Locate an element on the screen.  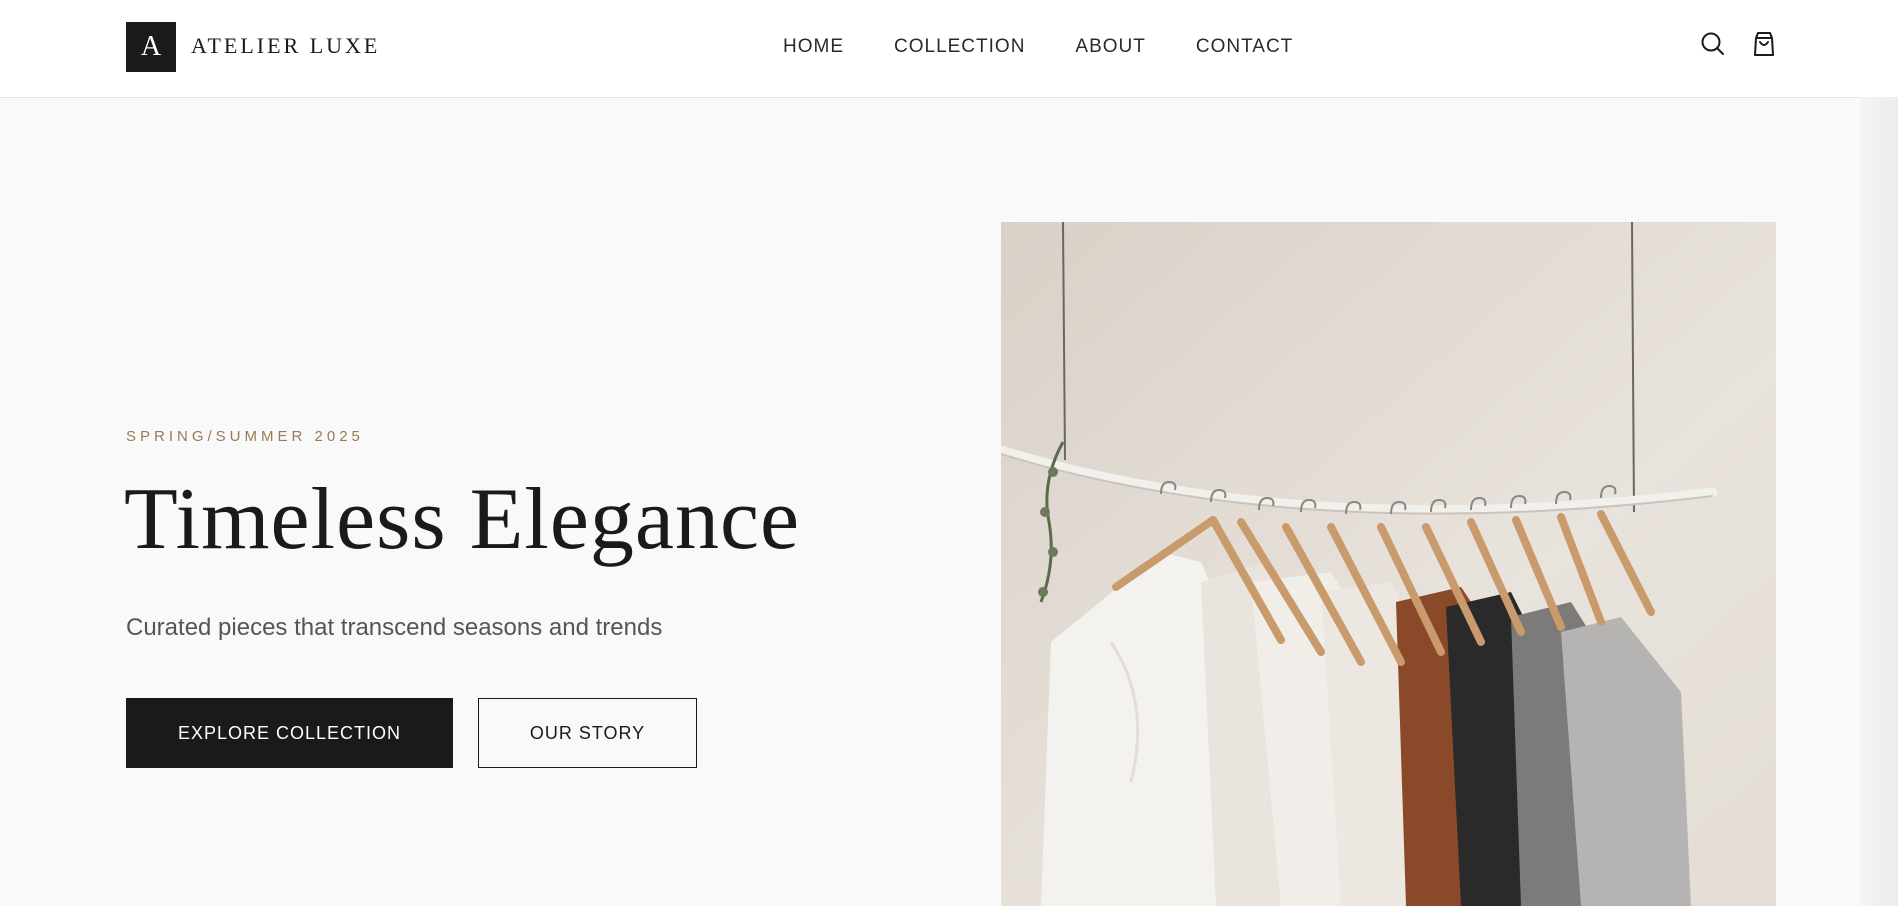
hero-title: Timeless Elegance is located at coordinates (462, 519).